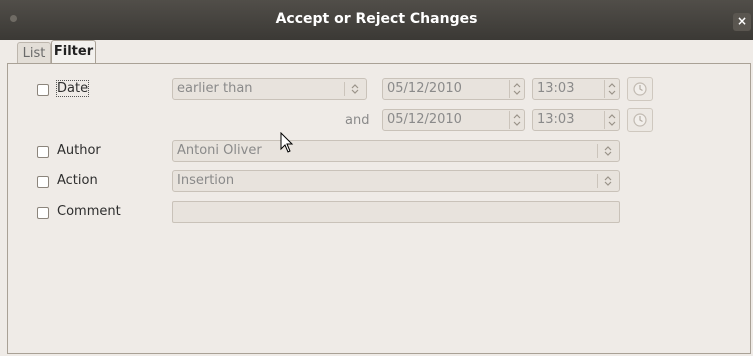  I want to click on date2-value: 05/12/2010, so click(424, 119).